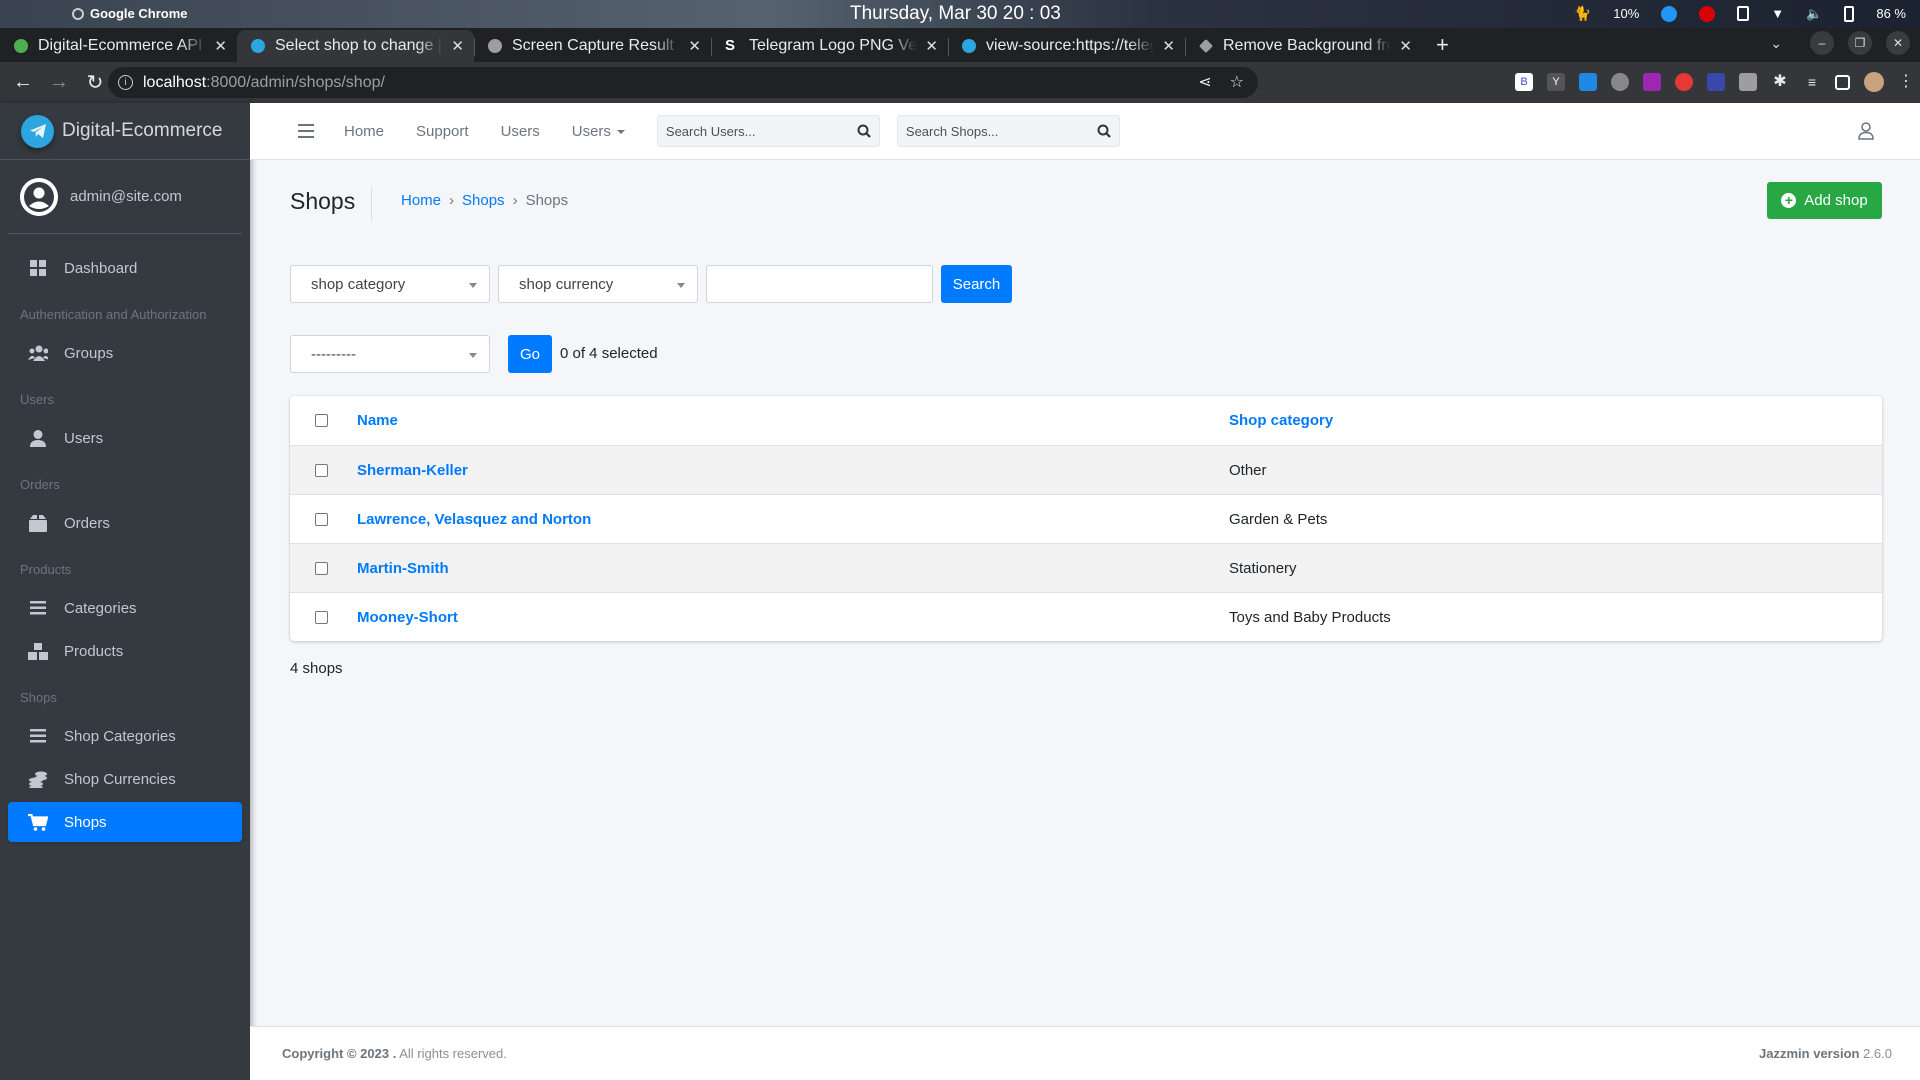 This screenshot has width=1920, height=1080. What do you see at coordinates (1588, 82) in the screenshot?
I see `extension-screen-icon` at bounding box center [1588, 82].